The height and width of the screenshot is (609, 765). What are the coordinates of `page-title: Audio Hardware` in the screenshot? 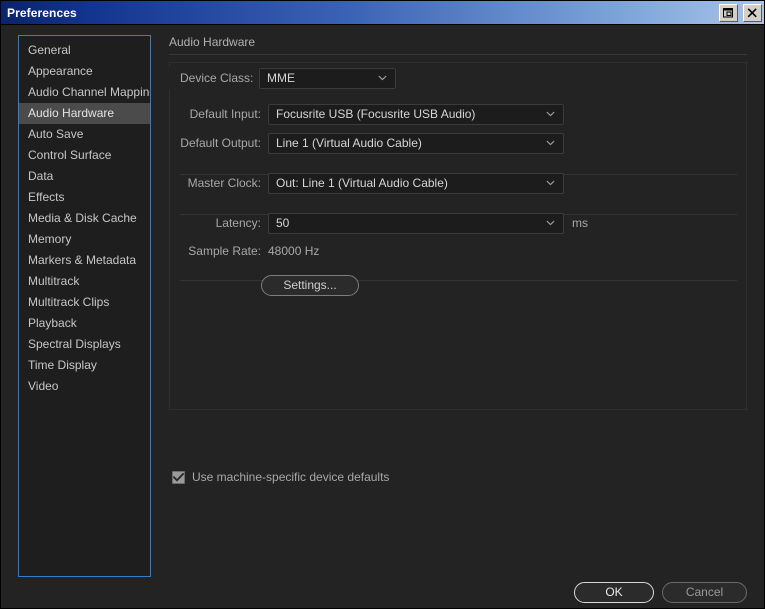 It's located at (212, 42).